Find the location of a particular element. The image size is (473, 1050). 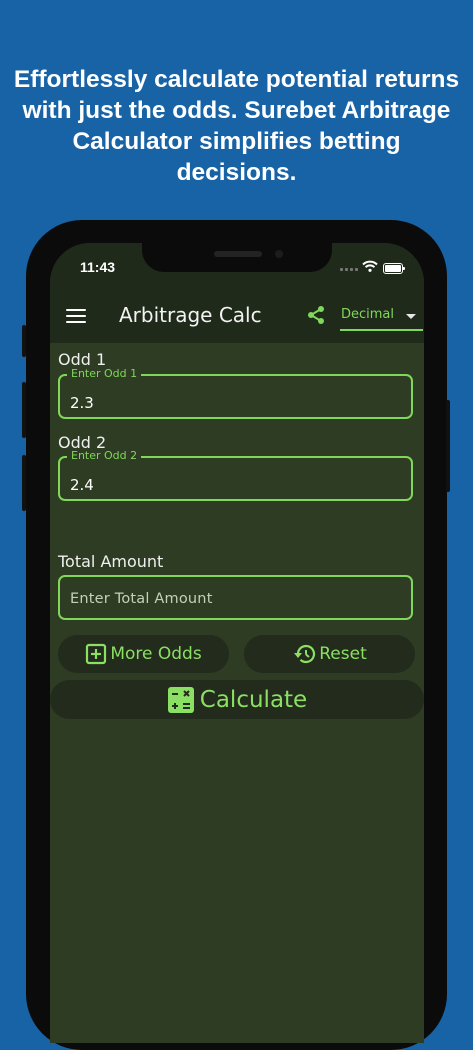

chevron-down-icon is located at coordinates (411, 316).